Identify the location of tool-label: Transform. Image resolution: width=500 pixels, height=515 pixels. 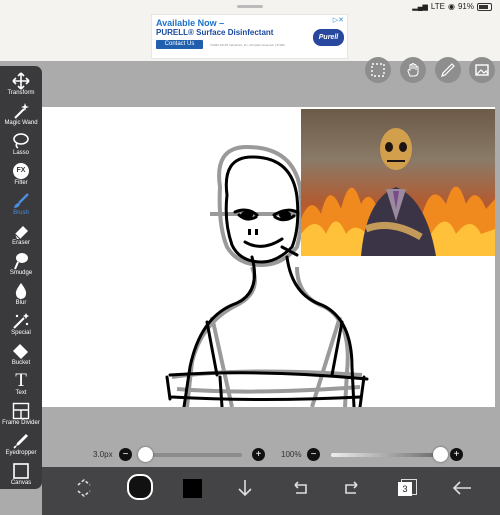
(21, 93).